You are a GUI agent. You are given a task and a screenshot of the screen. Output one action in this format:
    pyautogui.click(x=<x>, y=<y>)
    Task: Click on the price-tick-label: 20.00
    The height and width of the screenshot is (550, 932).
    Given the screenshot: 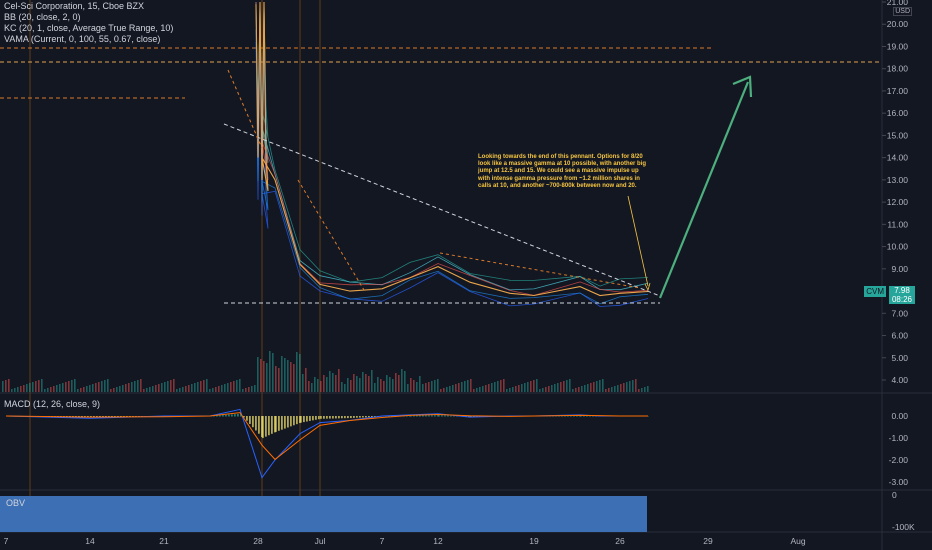 What is the action you would take?
    pyautogui.click(x=898, y=24)
    